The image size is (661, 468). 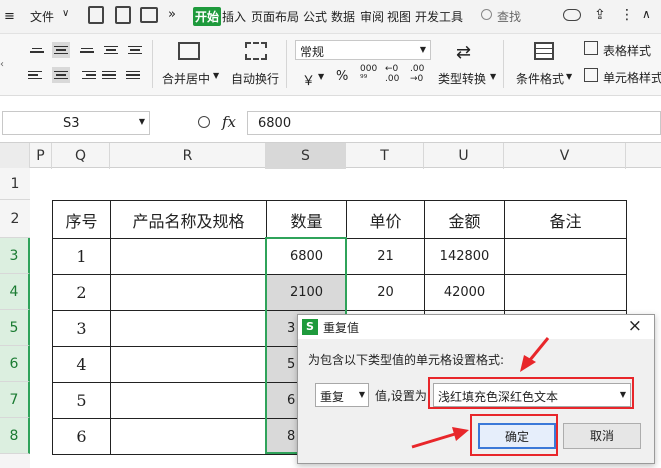 What do you see at coordinates (535, 354) in the screenshot?
I see `arrow-to-format-select` at bounding box center [535, 354].